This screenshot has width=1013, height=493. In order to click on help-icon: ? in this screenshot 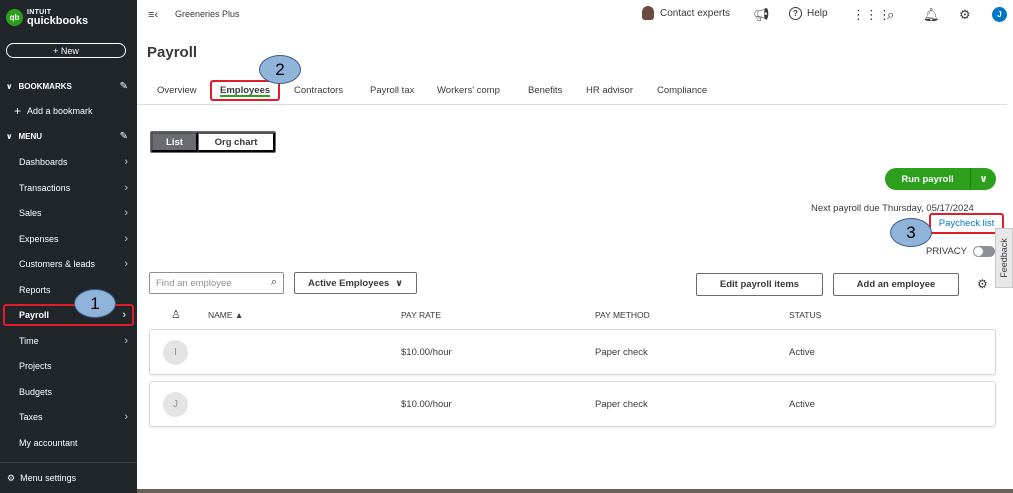, I will do `click(795, 13)`.